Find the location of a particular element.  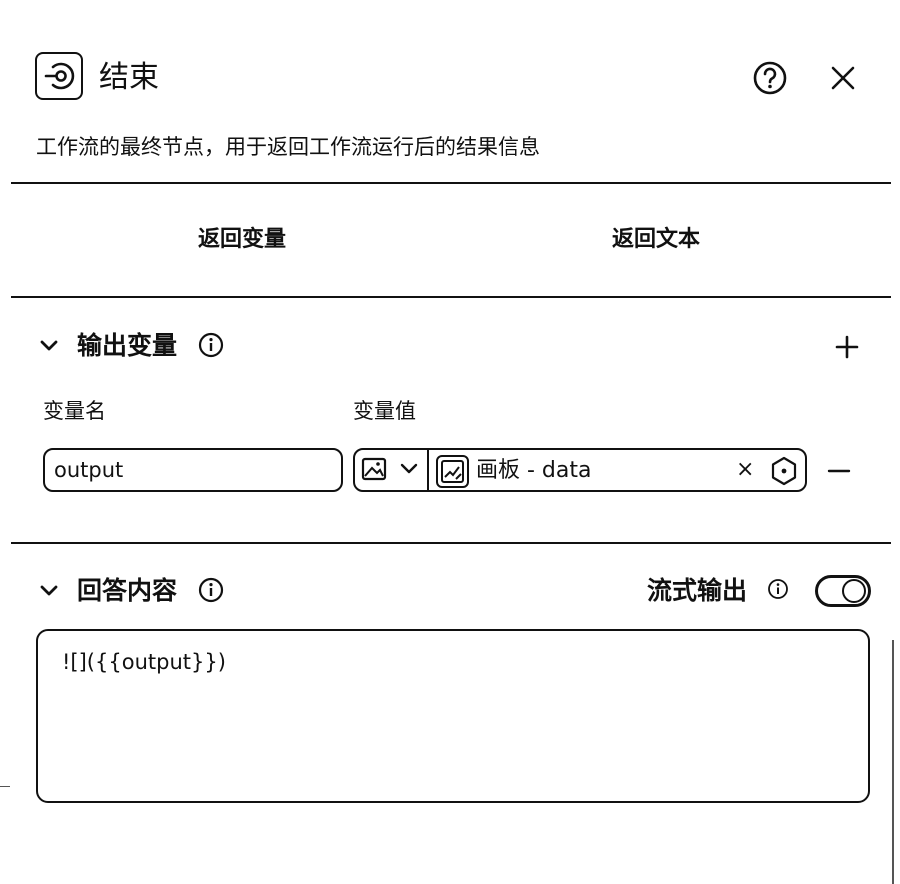

node-title: 结束 is located at coordinates (129, 77).